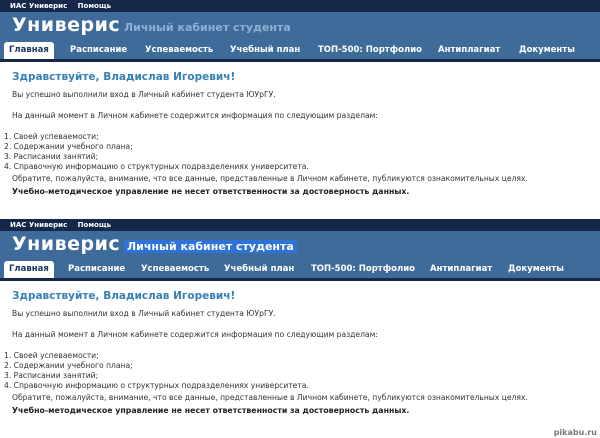 Image resolution: width=600 pixels, height=438 pixels. I want to click on cabinet-title-selected: Личный кабинет студента, so click(210, 246).